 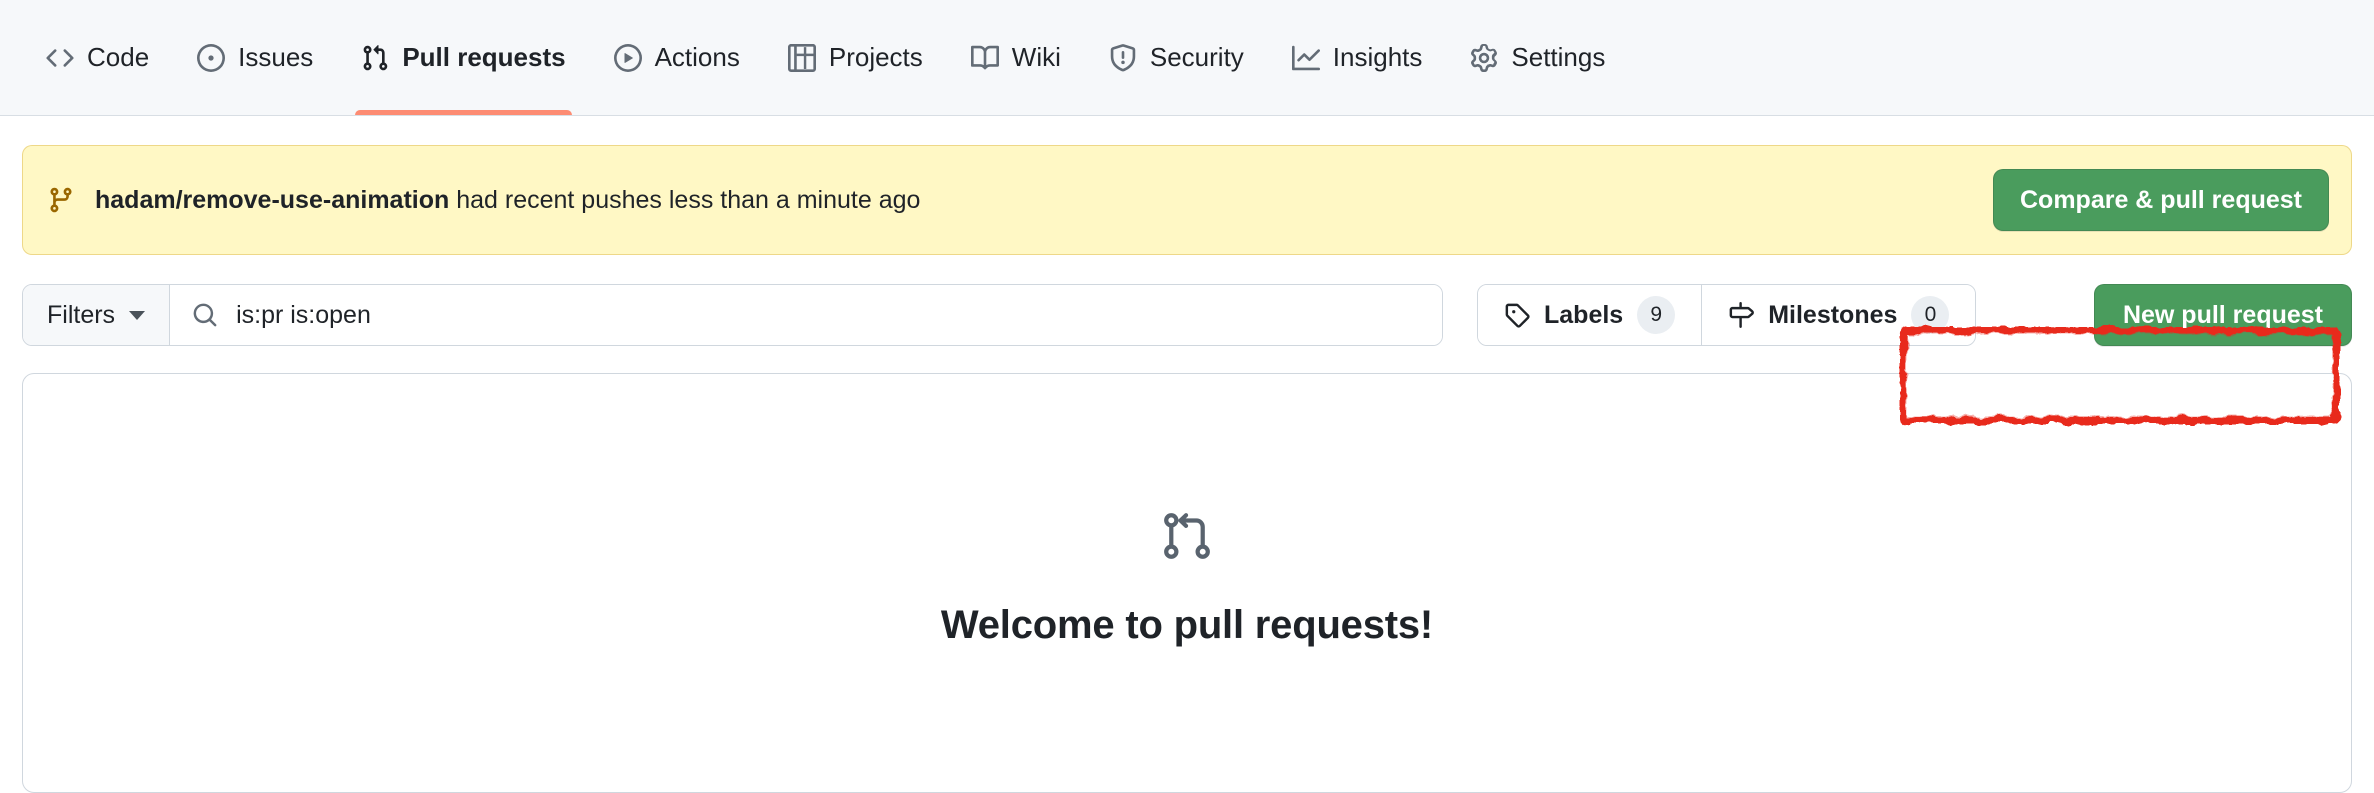 I want to click on gear-icon, so click(x=1484, y=57).